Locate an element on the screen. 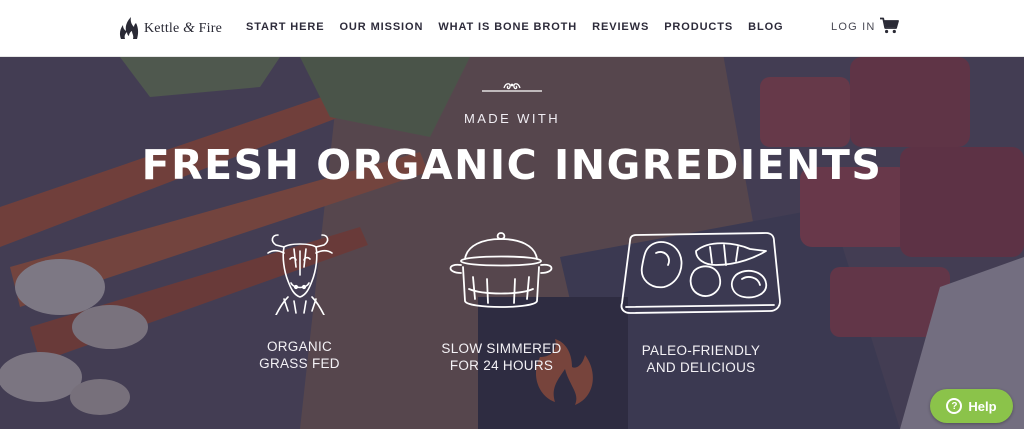 This screenshot has height=429, width=1024. caption-line: SLOW SIMMERED is located at coordinates (501, 348).